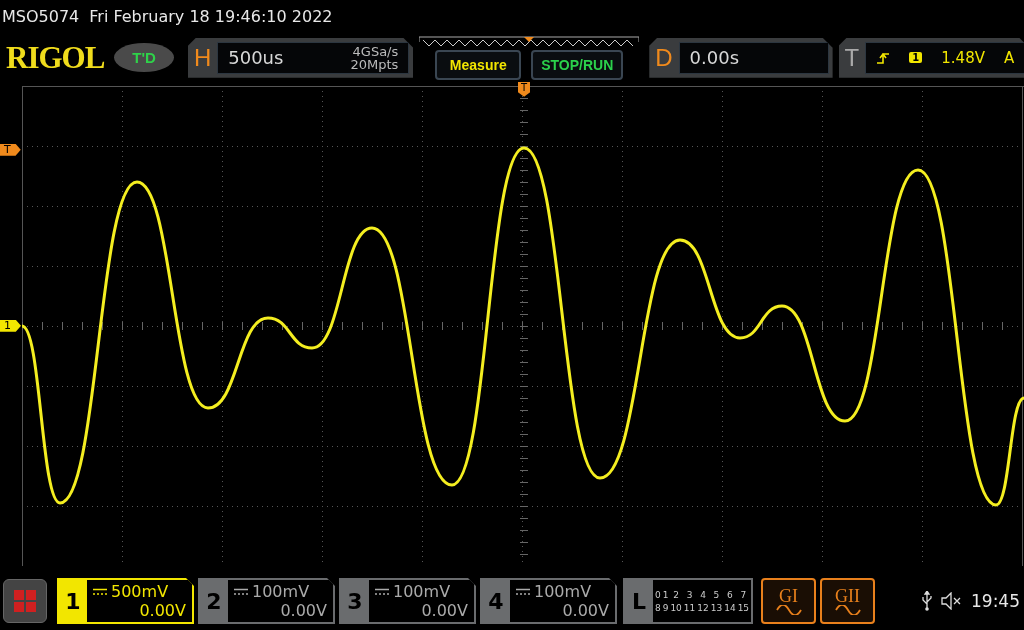  I want to click on menu-button, so click(25, 601).